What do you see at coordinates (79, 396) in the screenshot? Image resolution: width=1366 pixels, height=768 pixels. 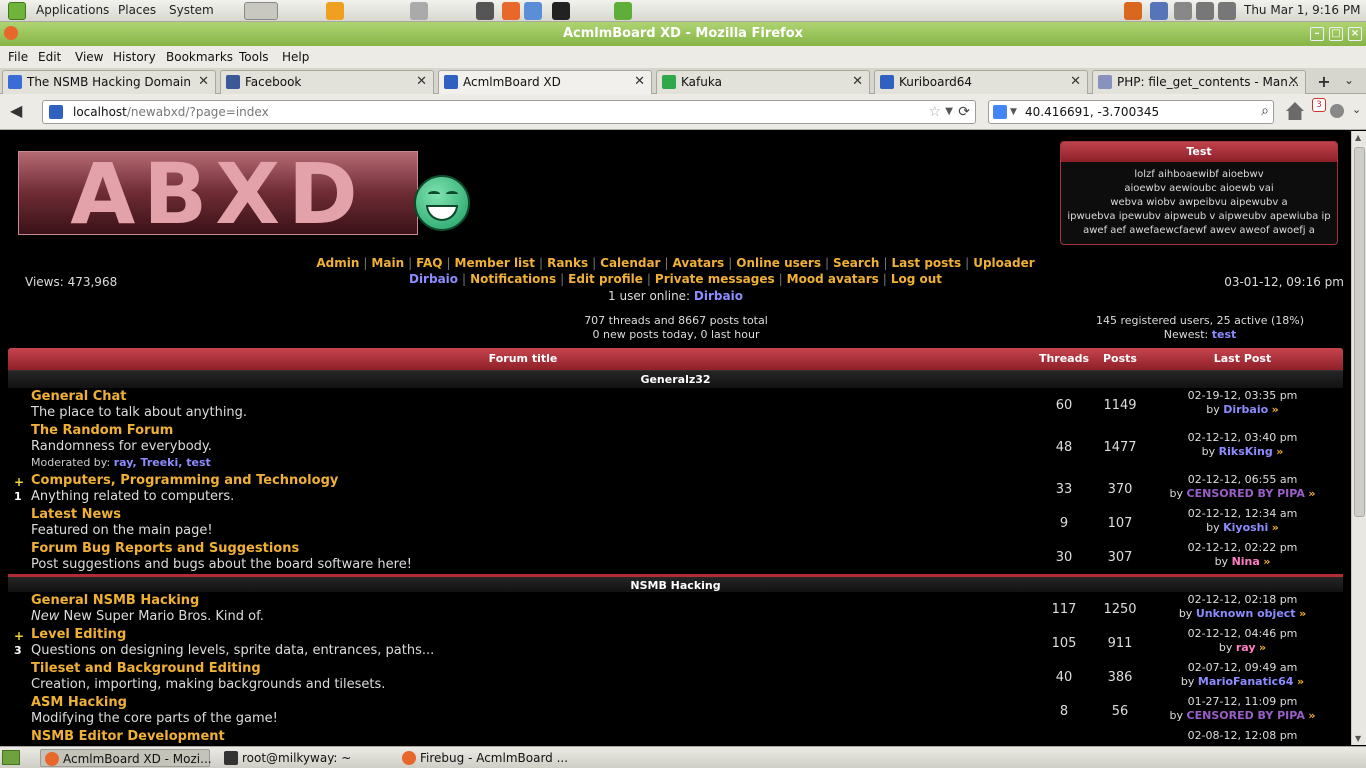 I see `forum-title-link: General Chat` at bounding box center [79, 396].